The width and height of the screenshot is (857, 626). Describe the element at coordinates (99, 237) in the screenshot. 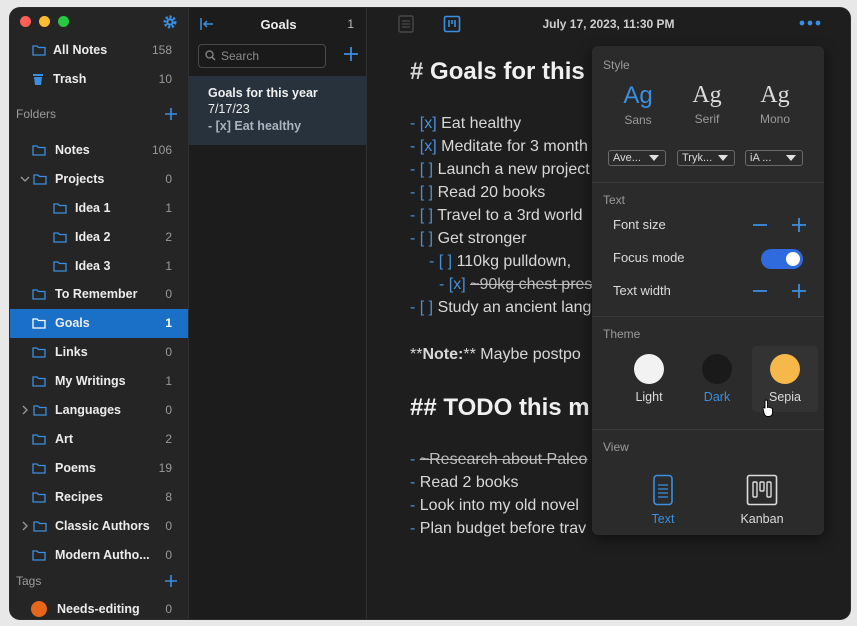

I see `sidebar-folder-idea-2: Idea 2 2` at that location.